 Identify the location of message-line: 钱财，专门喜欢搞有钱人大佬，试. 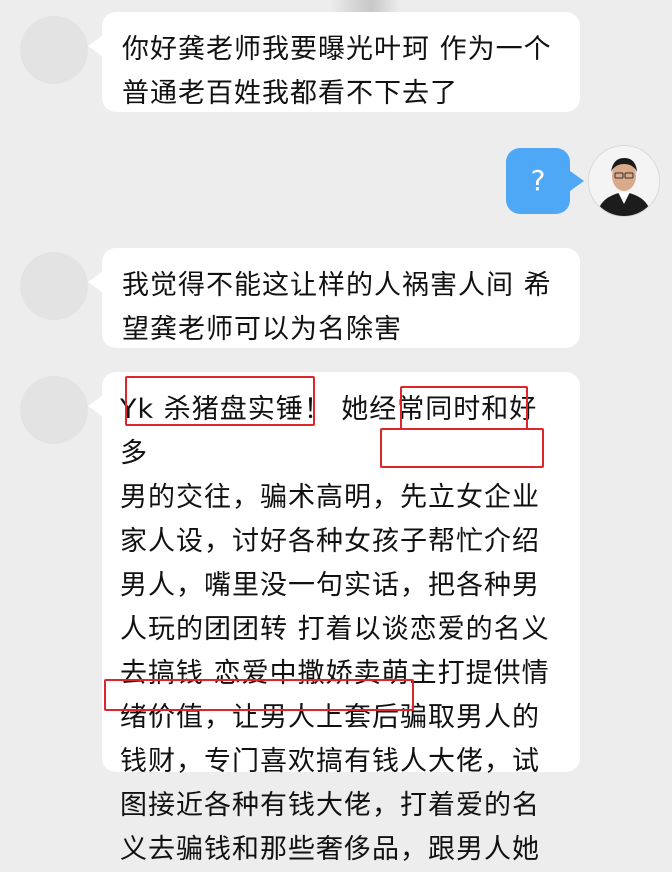
(330, 761).